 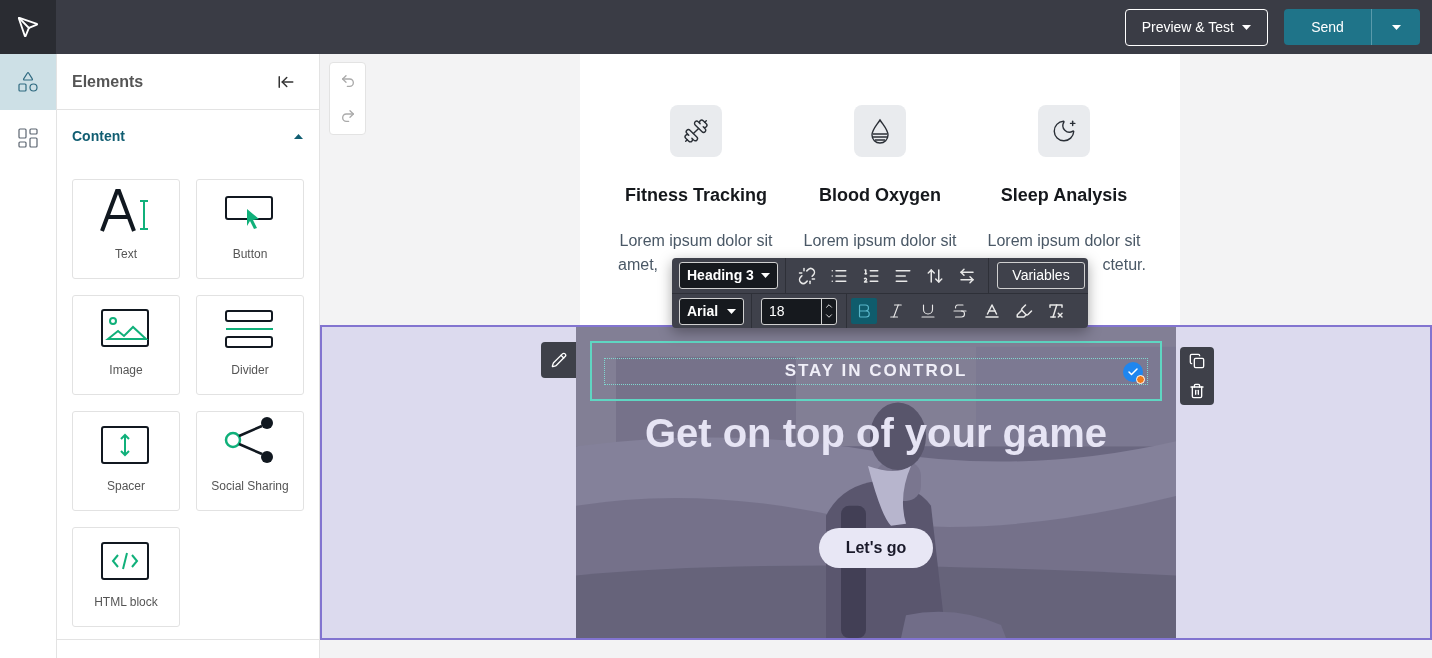 What do you see at coordinates (864, 311) in the screenshot?
I see `bold-button` at bounding box center [864, 311].